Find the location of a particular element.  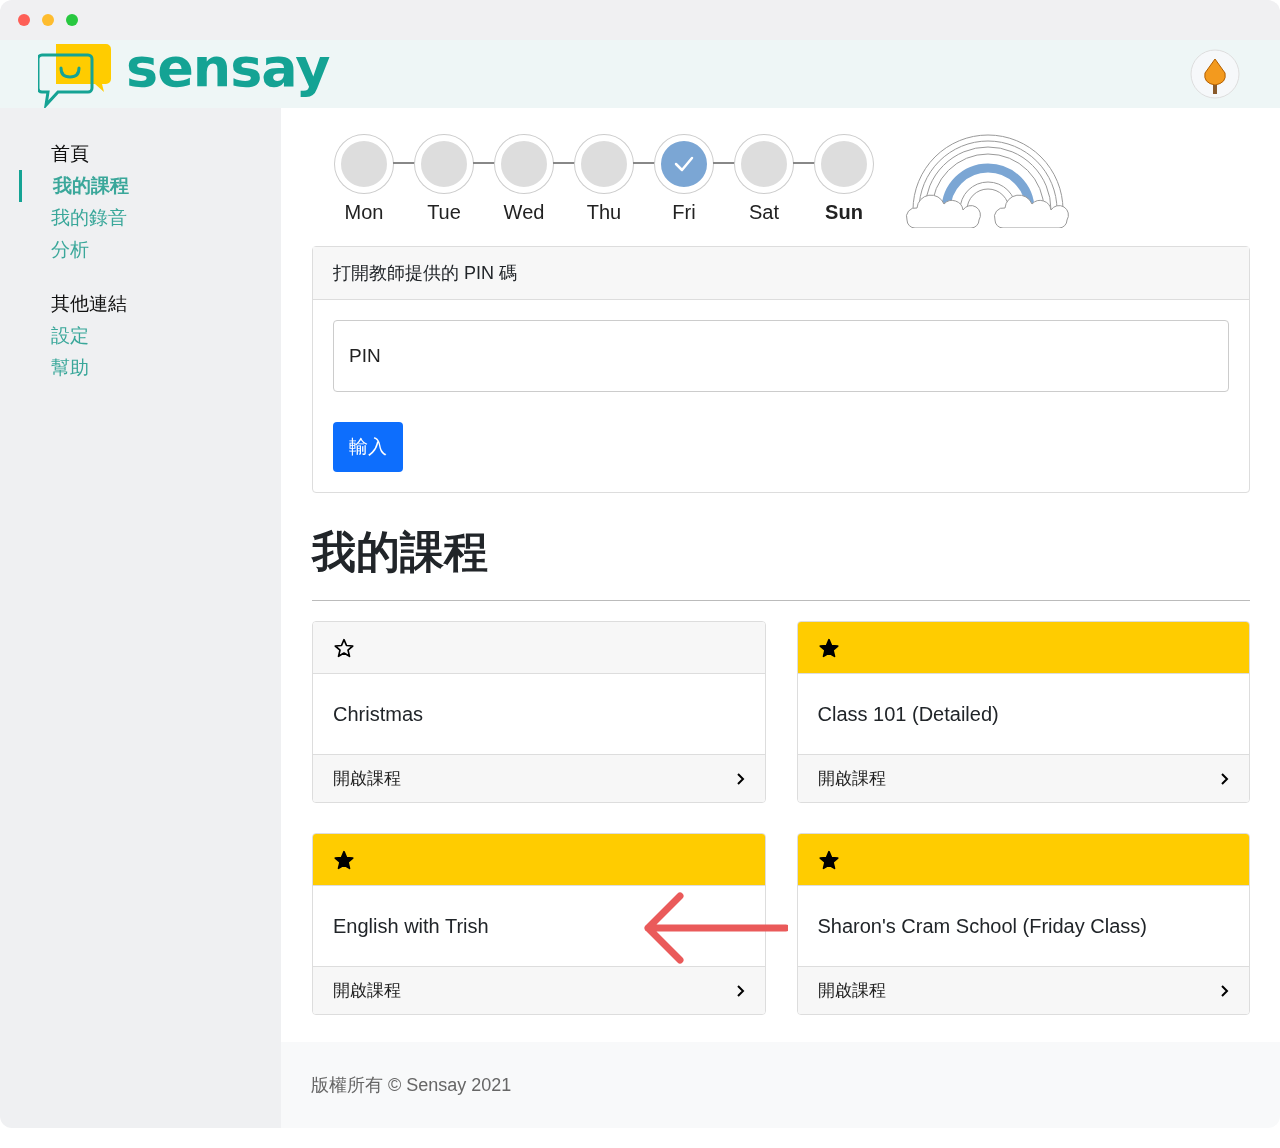

day-label: Tue is located at coordinates (444, 212).